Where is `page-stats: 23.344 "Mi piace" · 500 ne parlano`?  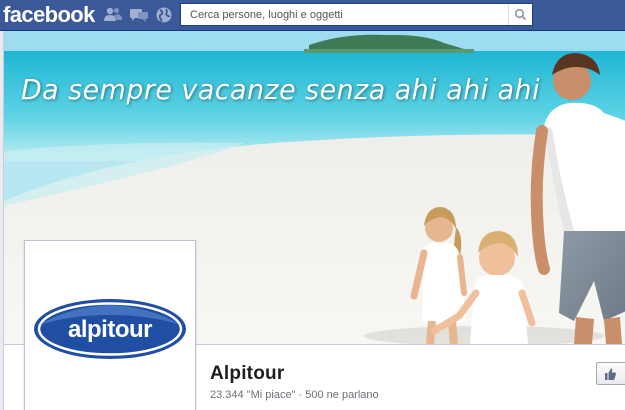
page-stats: 23.344 "Mi piace" · 500 ne parlano is located at coordinates (294, 395).